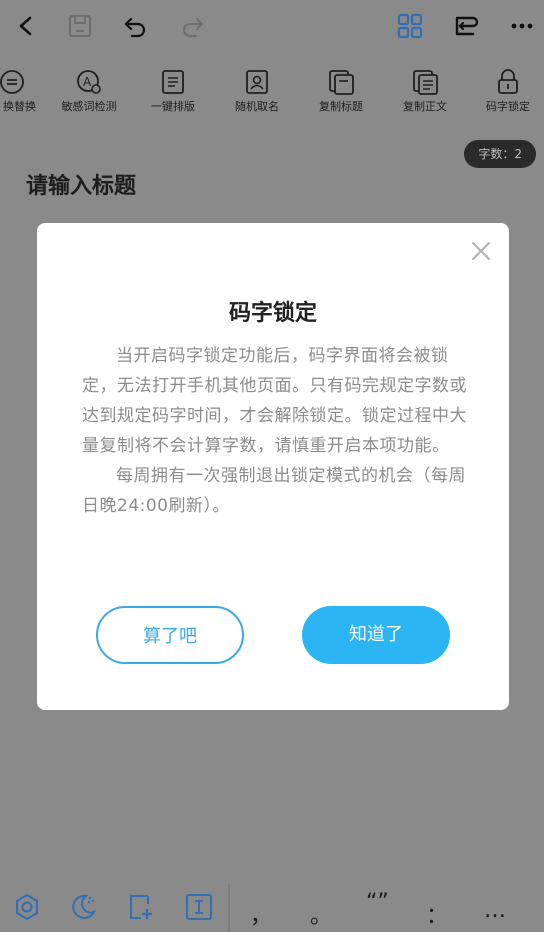 The width and height of the screenshot is (544, 932). I want to click on copy-body-icon, so click(425, 82).